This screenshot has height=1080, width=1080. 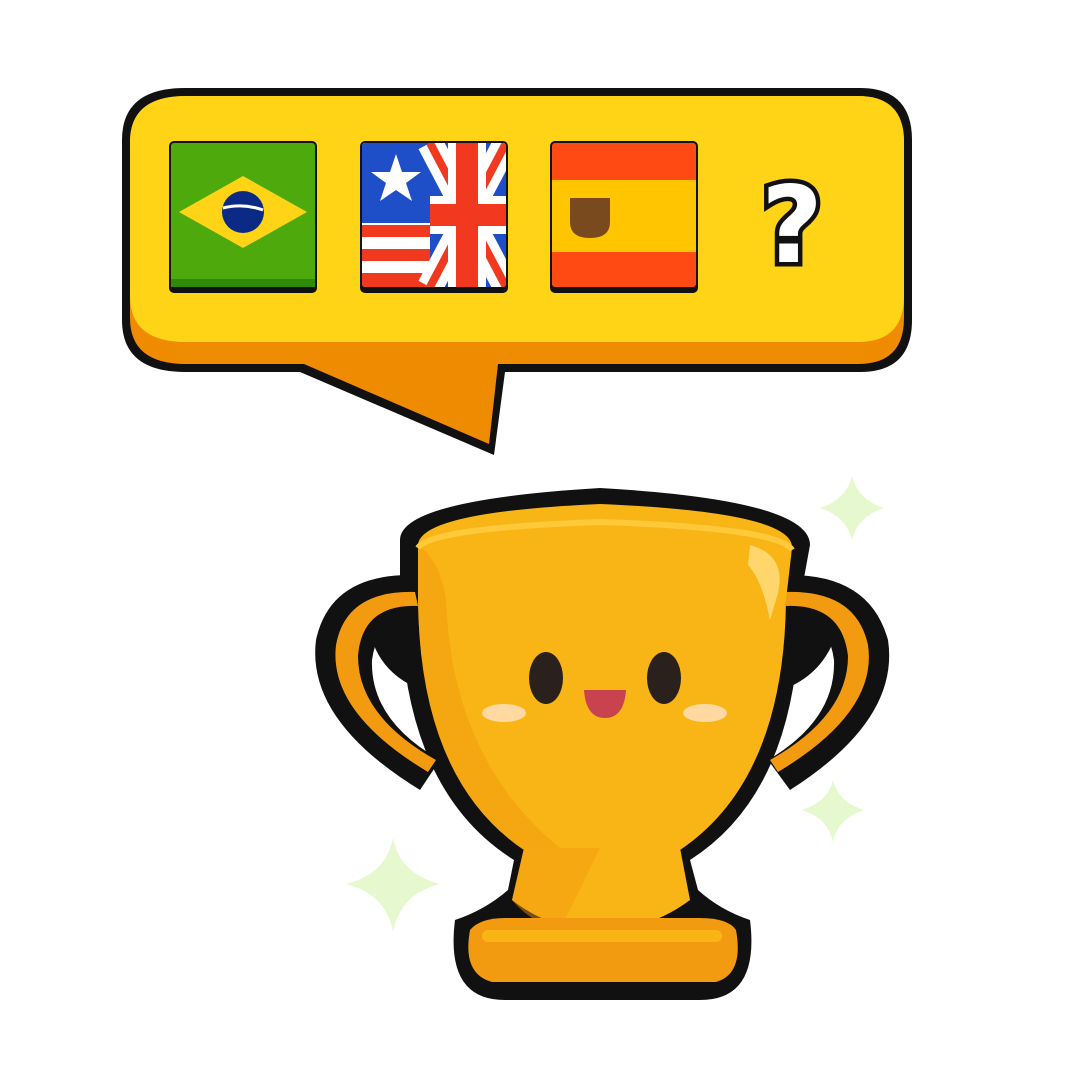 I want to click on trophy-left-cheek, so click(x=504, y=713).